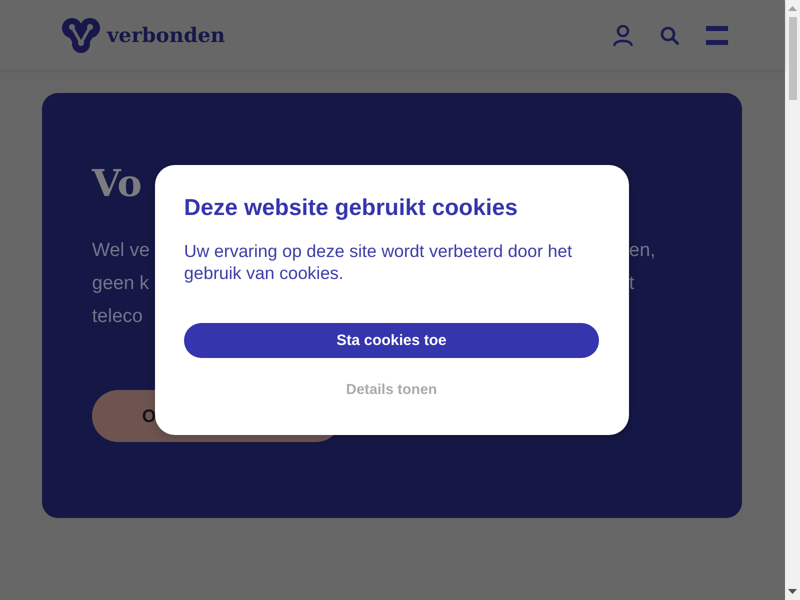 This screenshot has height=600, width=800. I want to click on logo-text: verbonden, so click(166, 35).